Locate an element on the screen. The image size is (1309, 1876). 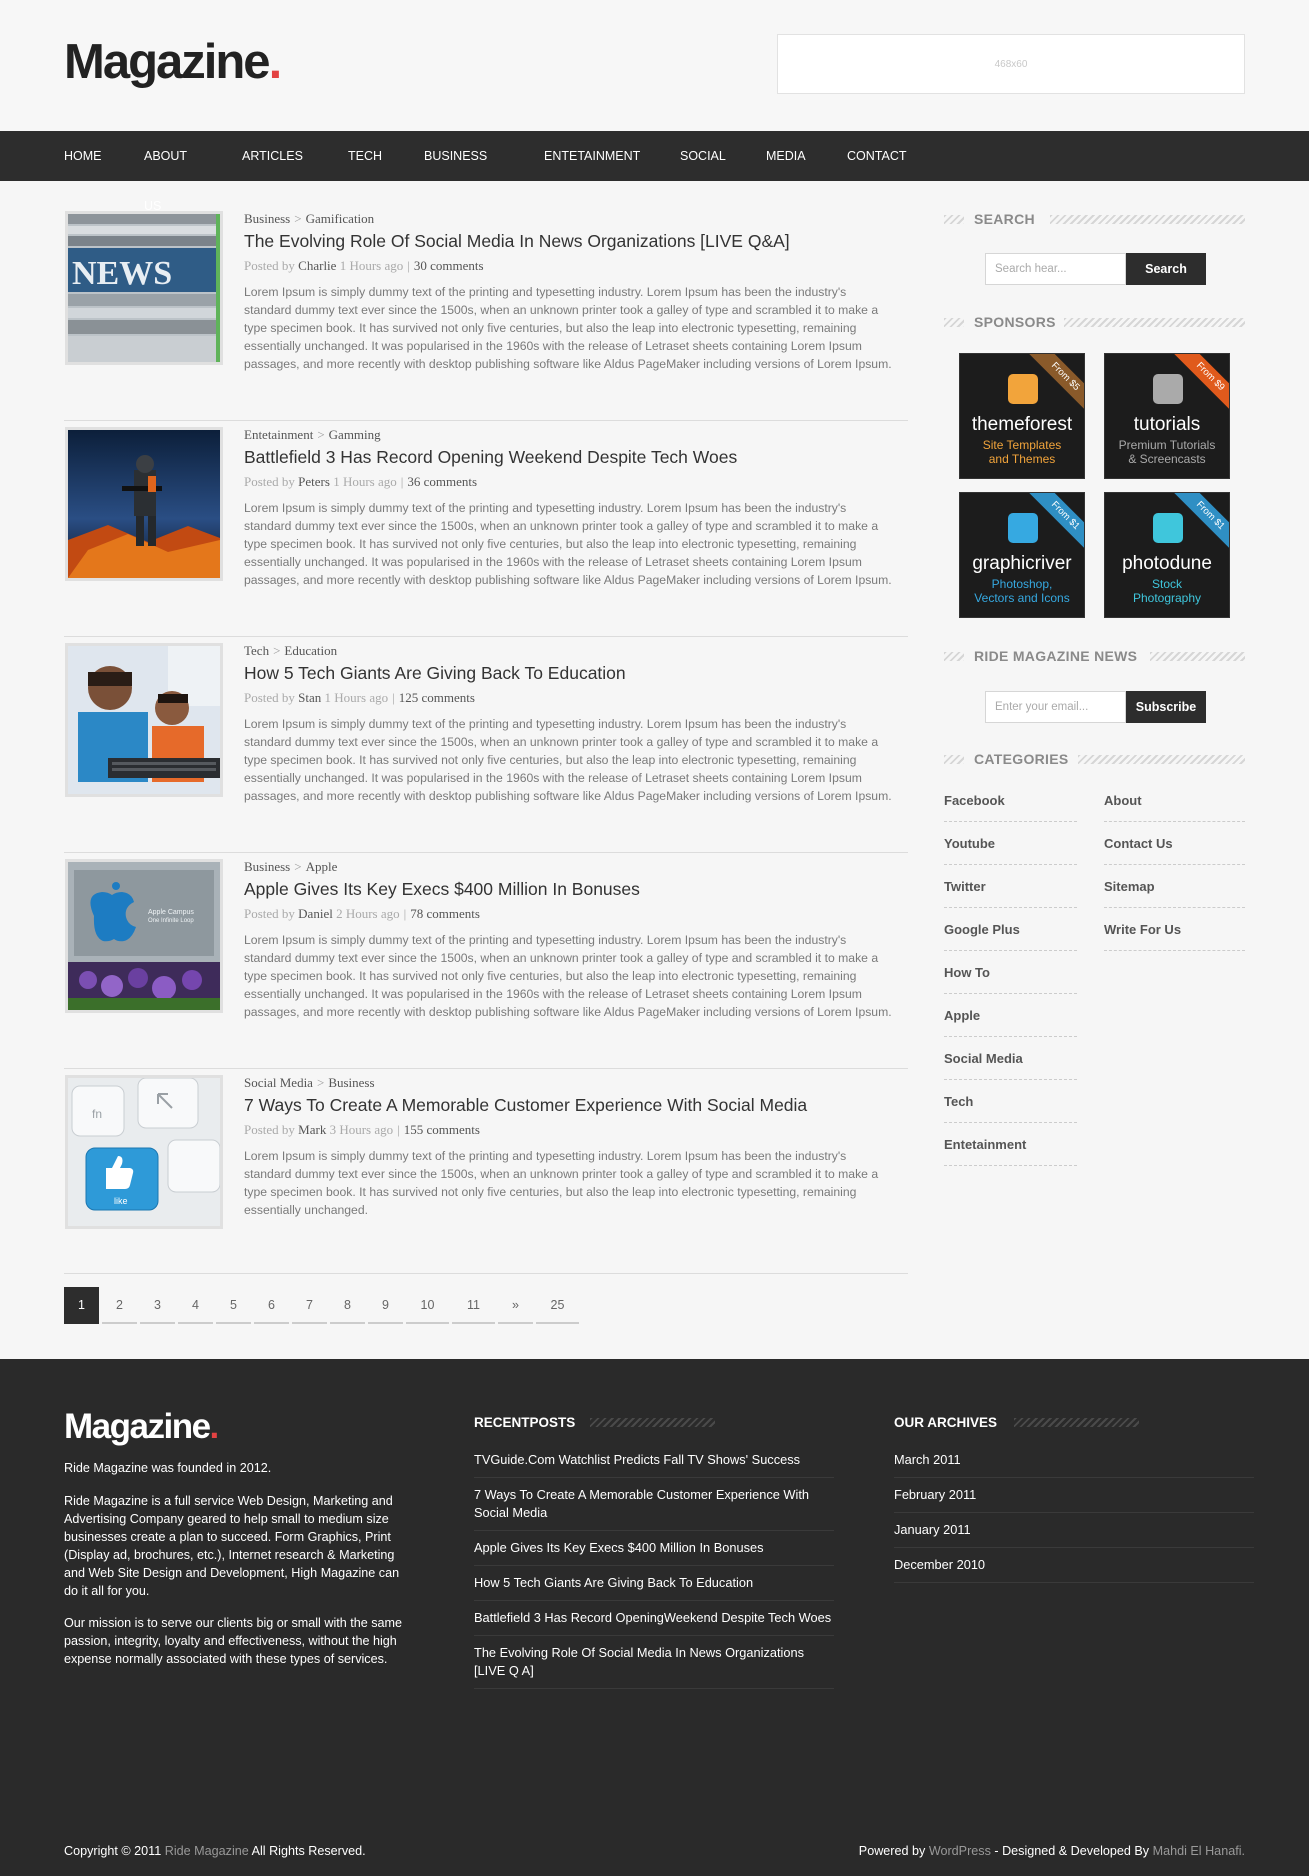
post-category-link: Entetainment is located at coordinates (278, 434).